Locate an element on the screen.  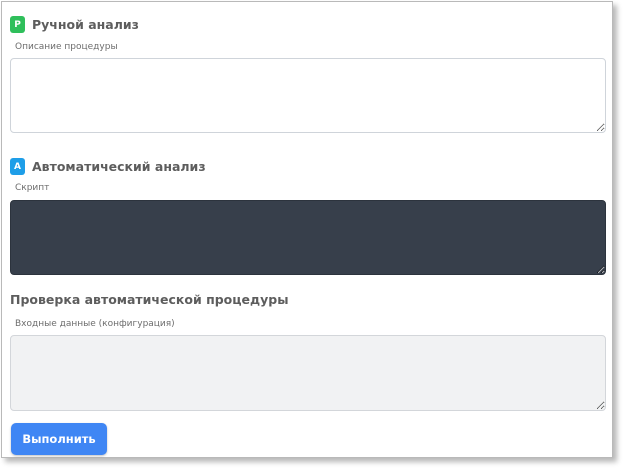
procedure-check-header: Проверка автоматической процедуры is located at coordinates (149, 299).